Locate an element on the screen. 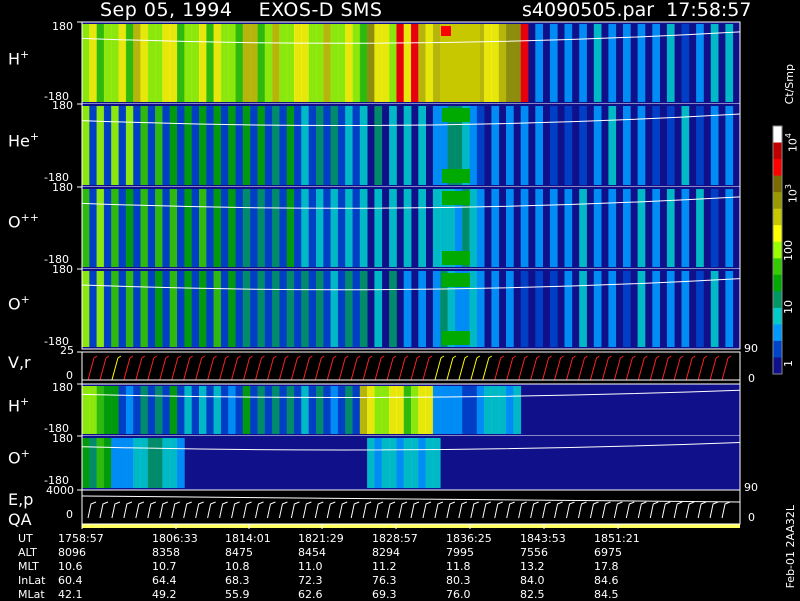 This screenshot has width=800, height=601. footer-value: 1821:29 is located at coordinates (321, 538).